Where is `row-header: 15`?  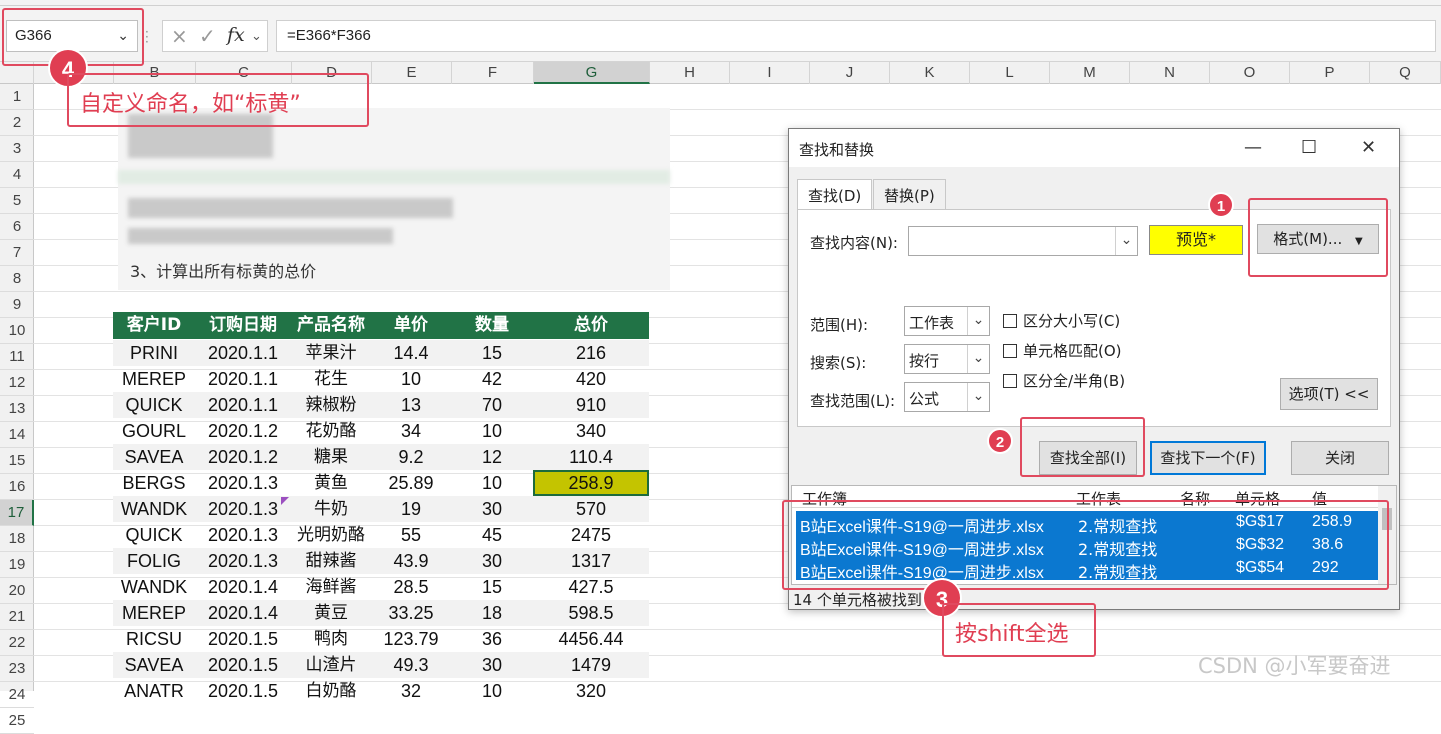
row-header: 15 is located at coordinates (17, 461).